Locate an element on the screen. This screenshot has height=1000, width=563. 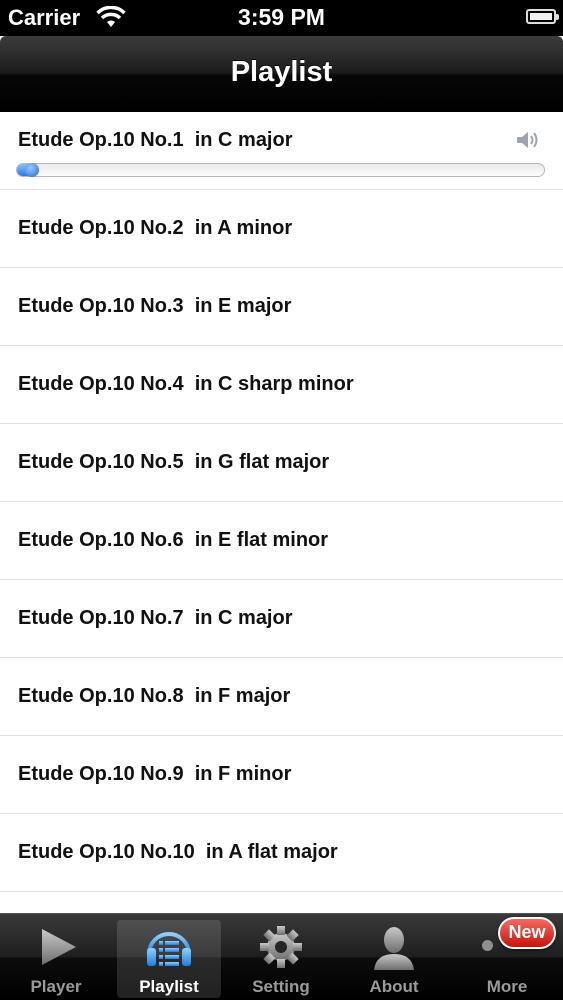
tab-label: Setting is located at coordinates (281, 986).